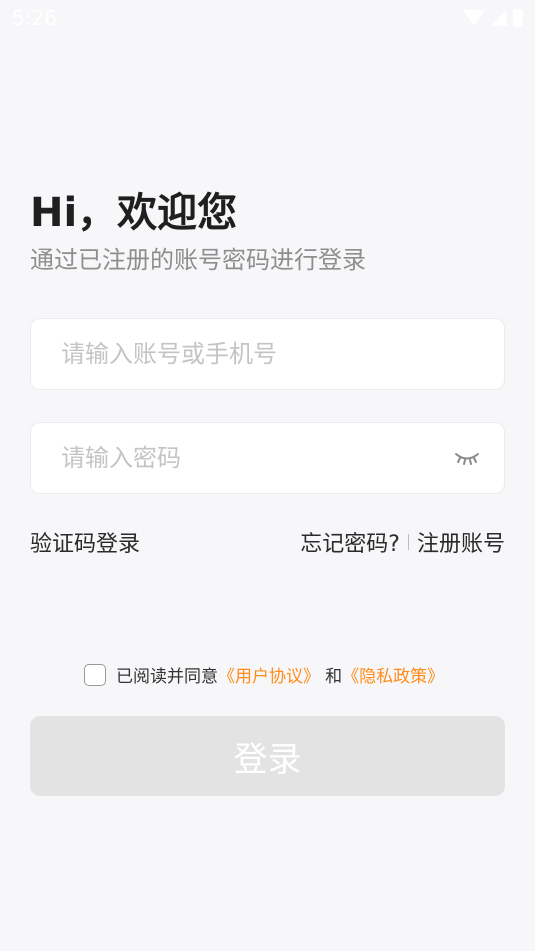 The width and height of the screenshot is (535, 951). I want to click on sms-login-link: 验证码登录, so click(85, 542).